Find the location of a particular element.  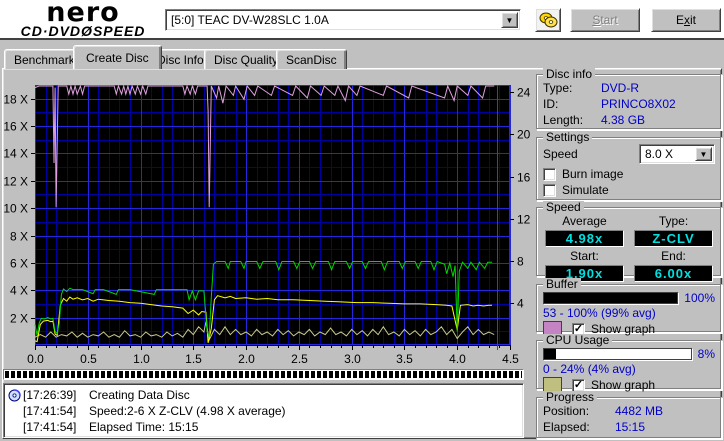

speed-select-arrow: ▼ is located at coordinates (703, 154).